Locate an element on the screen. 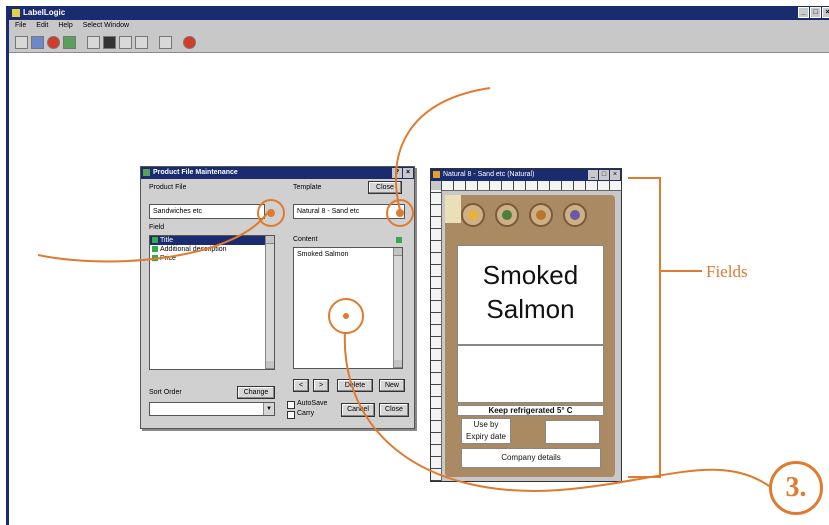  use-by-field: Use by Expiry date is located at coordinates (486, 431).